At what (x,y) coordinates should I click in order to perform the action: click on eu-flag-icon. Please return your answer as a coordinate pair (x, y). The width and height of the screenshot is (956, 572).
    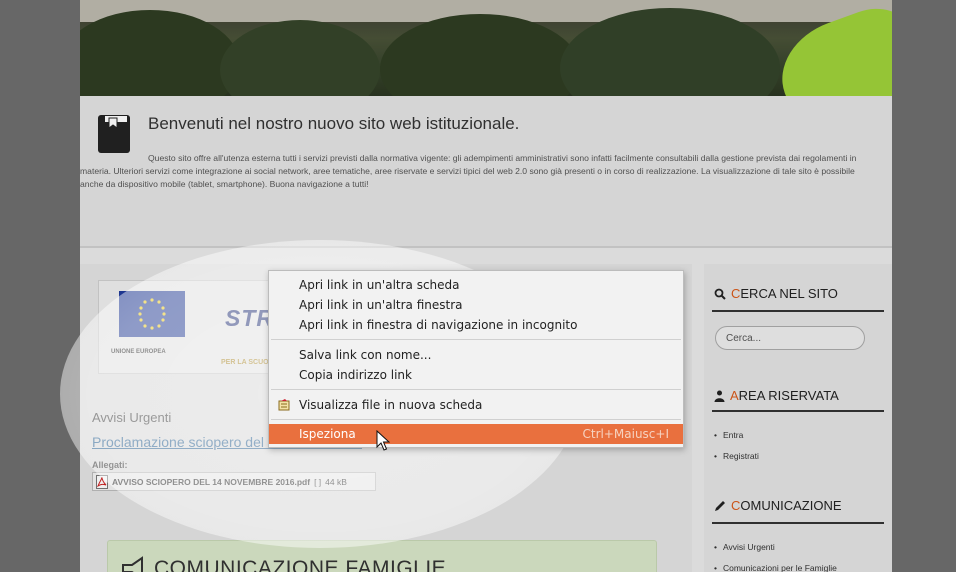
    Looking at the image, I should click on (152, 314).